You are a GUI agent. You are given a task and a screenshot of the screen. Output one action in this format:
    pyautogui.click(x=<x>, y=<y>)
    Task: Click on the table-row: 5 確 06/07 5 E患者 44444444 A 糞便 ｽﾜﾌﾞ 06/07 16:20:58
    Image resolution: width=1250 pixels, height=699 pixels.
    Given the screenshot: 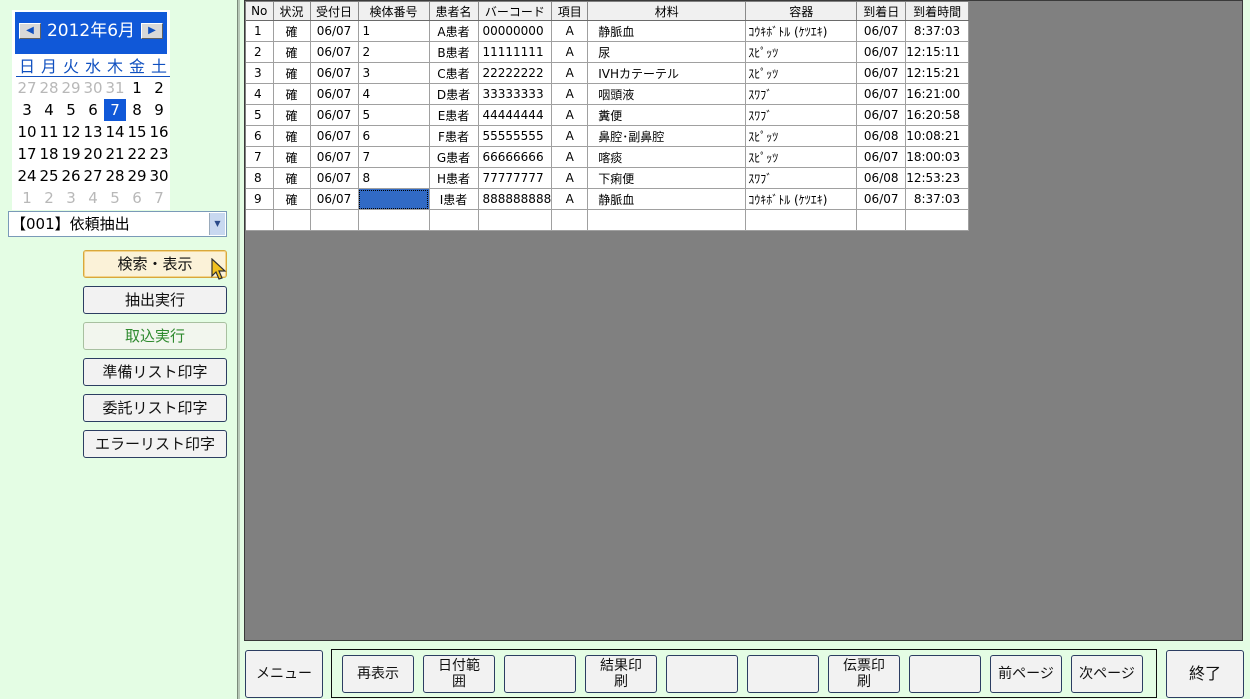 What is the action you would take?
    pyautogui.click(x=608, y=115)
    